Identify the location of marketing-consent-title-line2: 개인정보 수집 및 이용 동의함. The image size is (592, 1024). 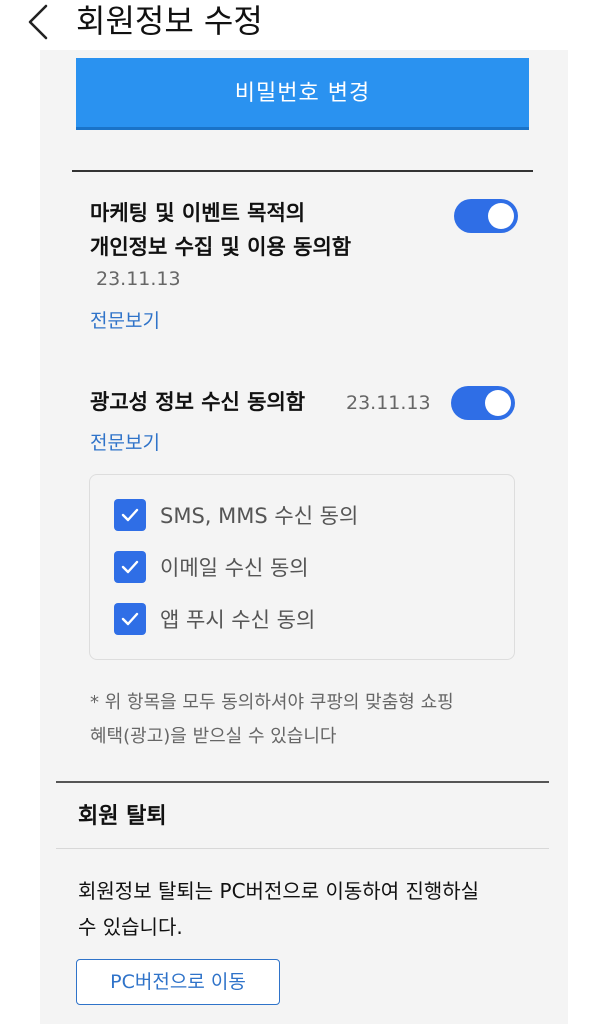
(221, 247).